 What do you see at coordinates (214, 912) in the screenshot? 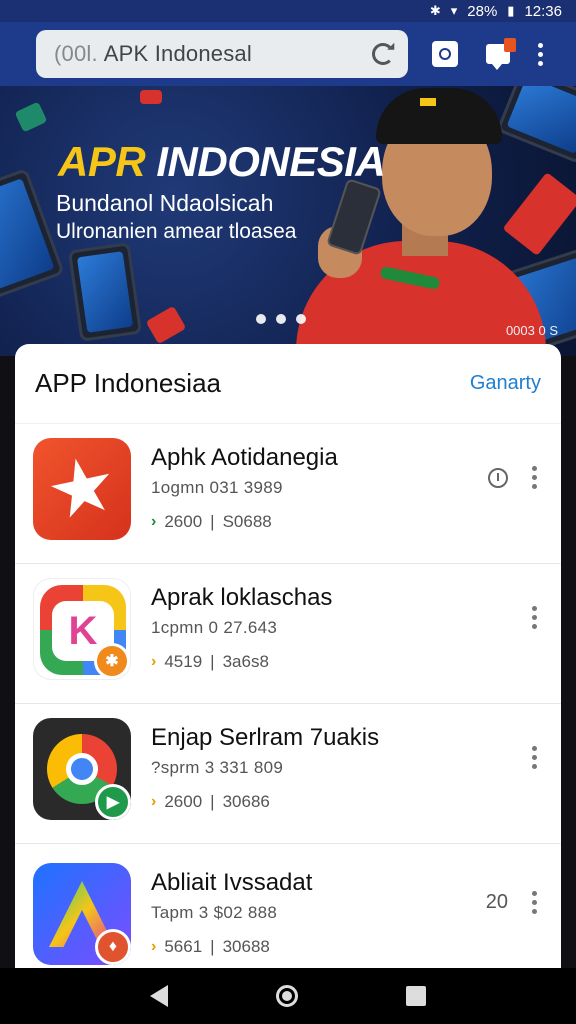
I see `app-meta: Tapm 3 $02 888` at bounding box center [214, 912].